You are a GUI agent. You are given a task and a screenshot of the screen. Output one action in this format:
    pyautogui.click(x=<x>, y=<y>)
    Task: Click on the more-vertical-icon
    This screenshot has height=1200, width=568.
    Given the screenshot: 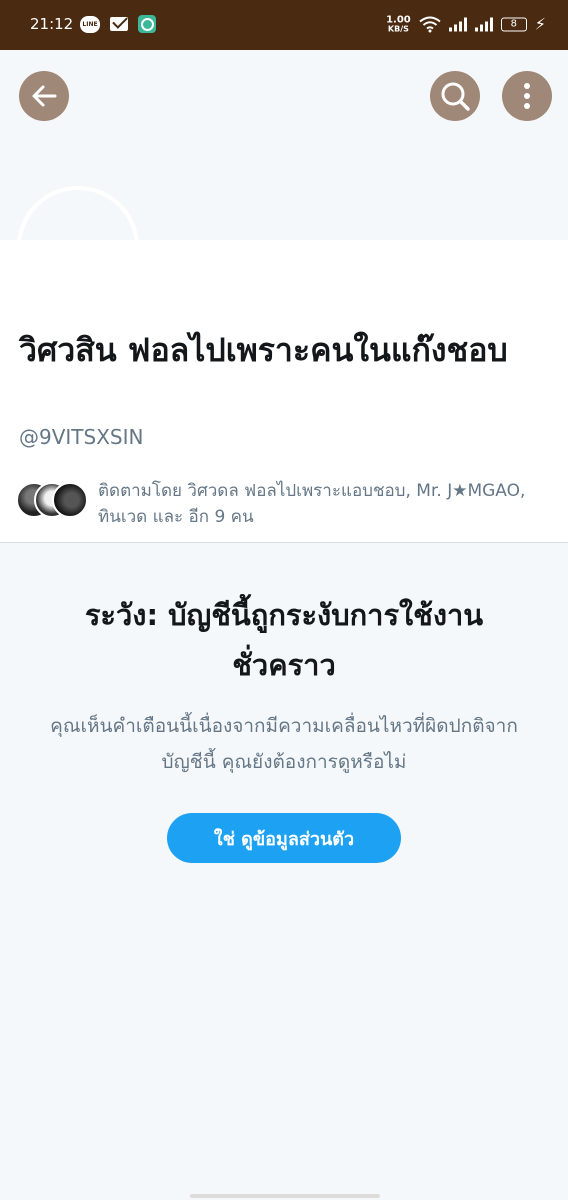 What is the action you would take?
    pyautogui.click(x=527, y=96)
    